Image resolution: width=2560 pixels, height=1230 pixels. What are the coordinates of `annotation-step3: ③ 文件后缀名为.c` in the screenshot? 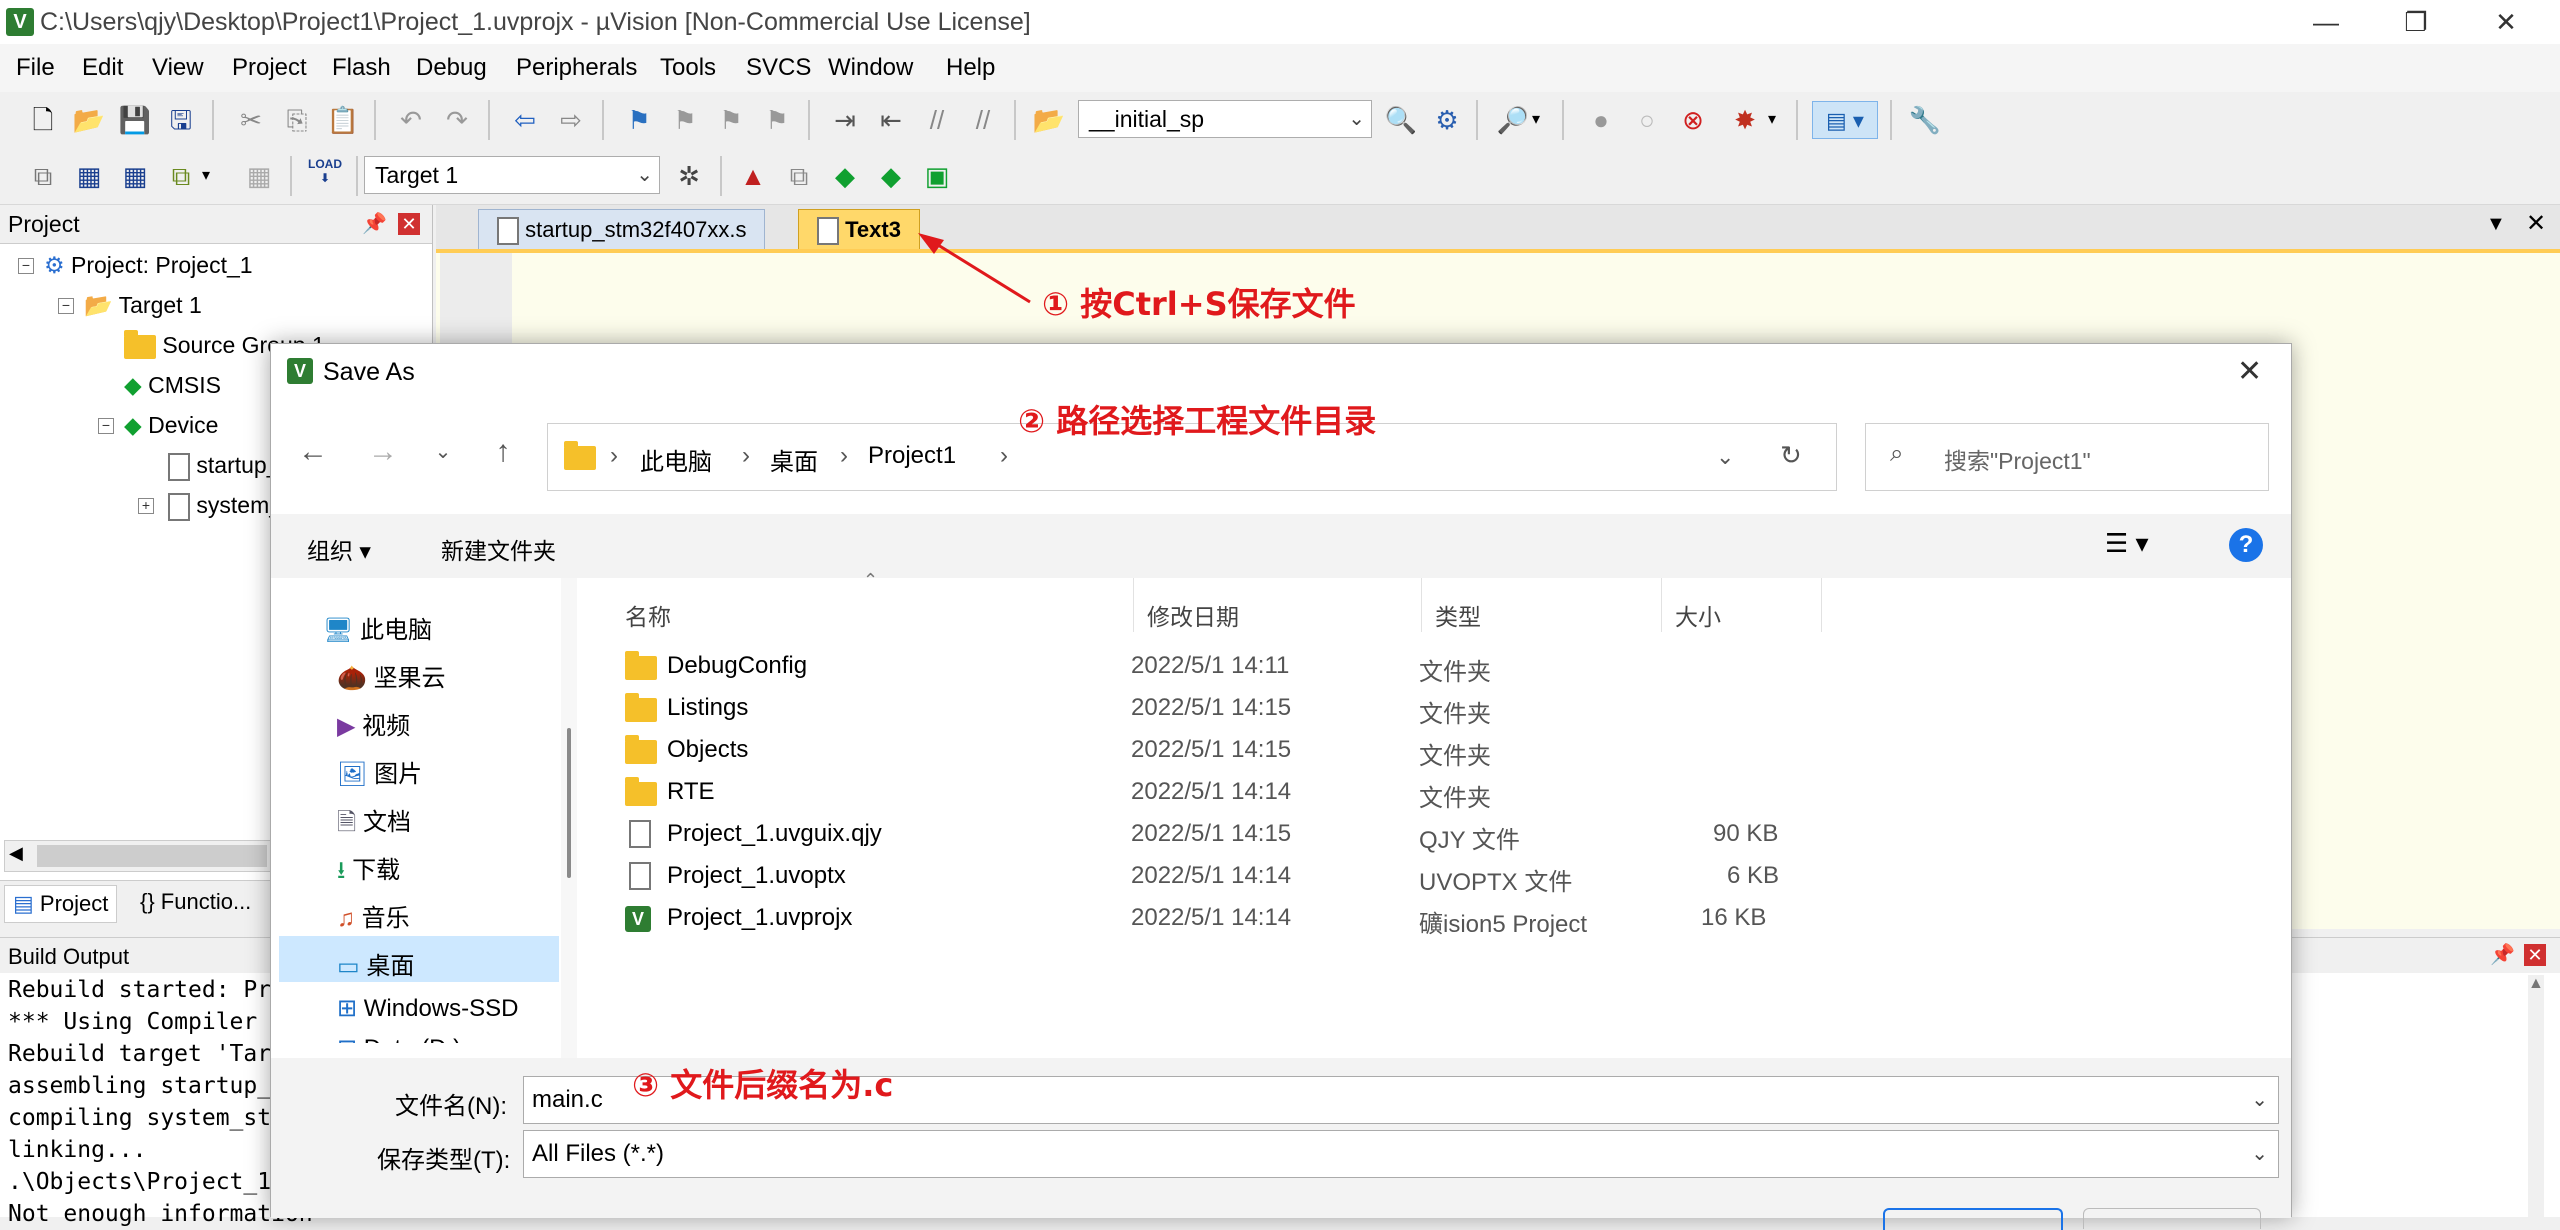 It's located at (763, 1085).